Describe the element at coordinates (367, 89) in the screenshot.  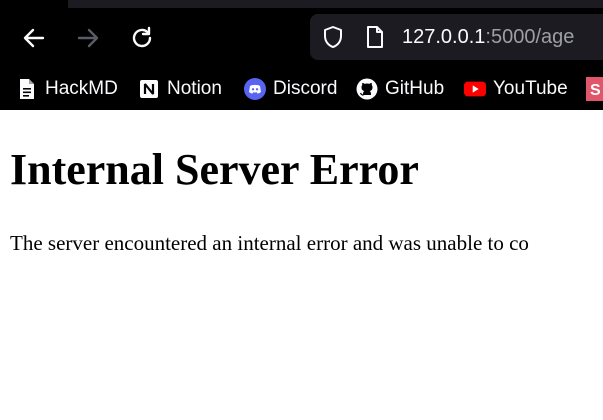
I see `github-icon` at that location.